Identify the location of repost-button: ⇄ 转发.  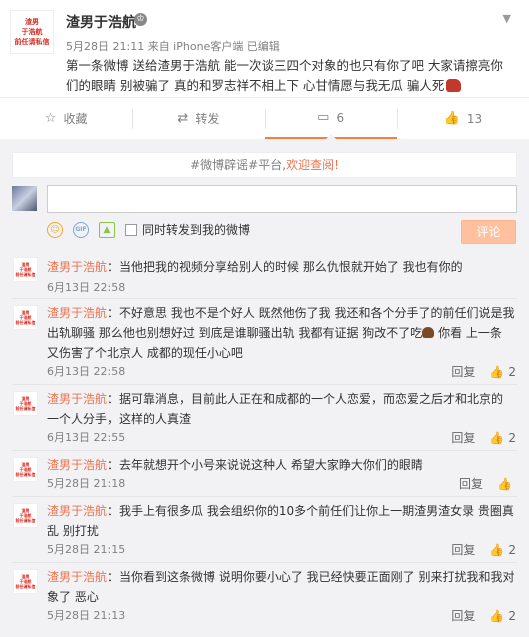
(198, 118).